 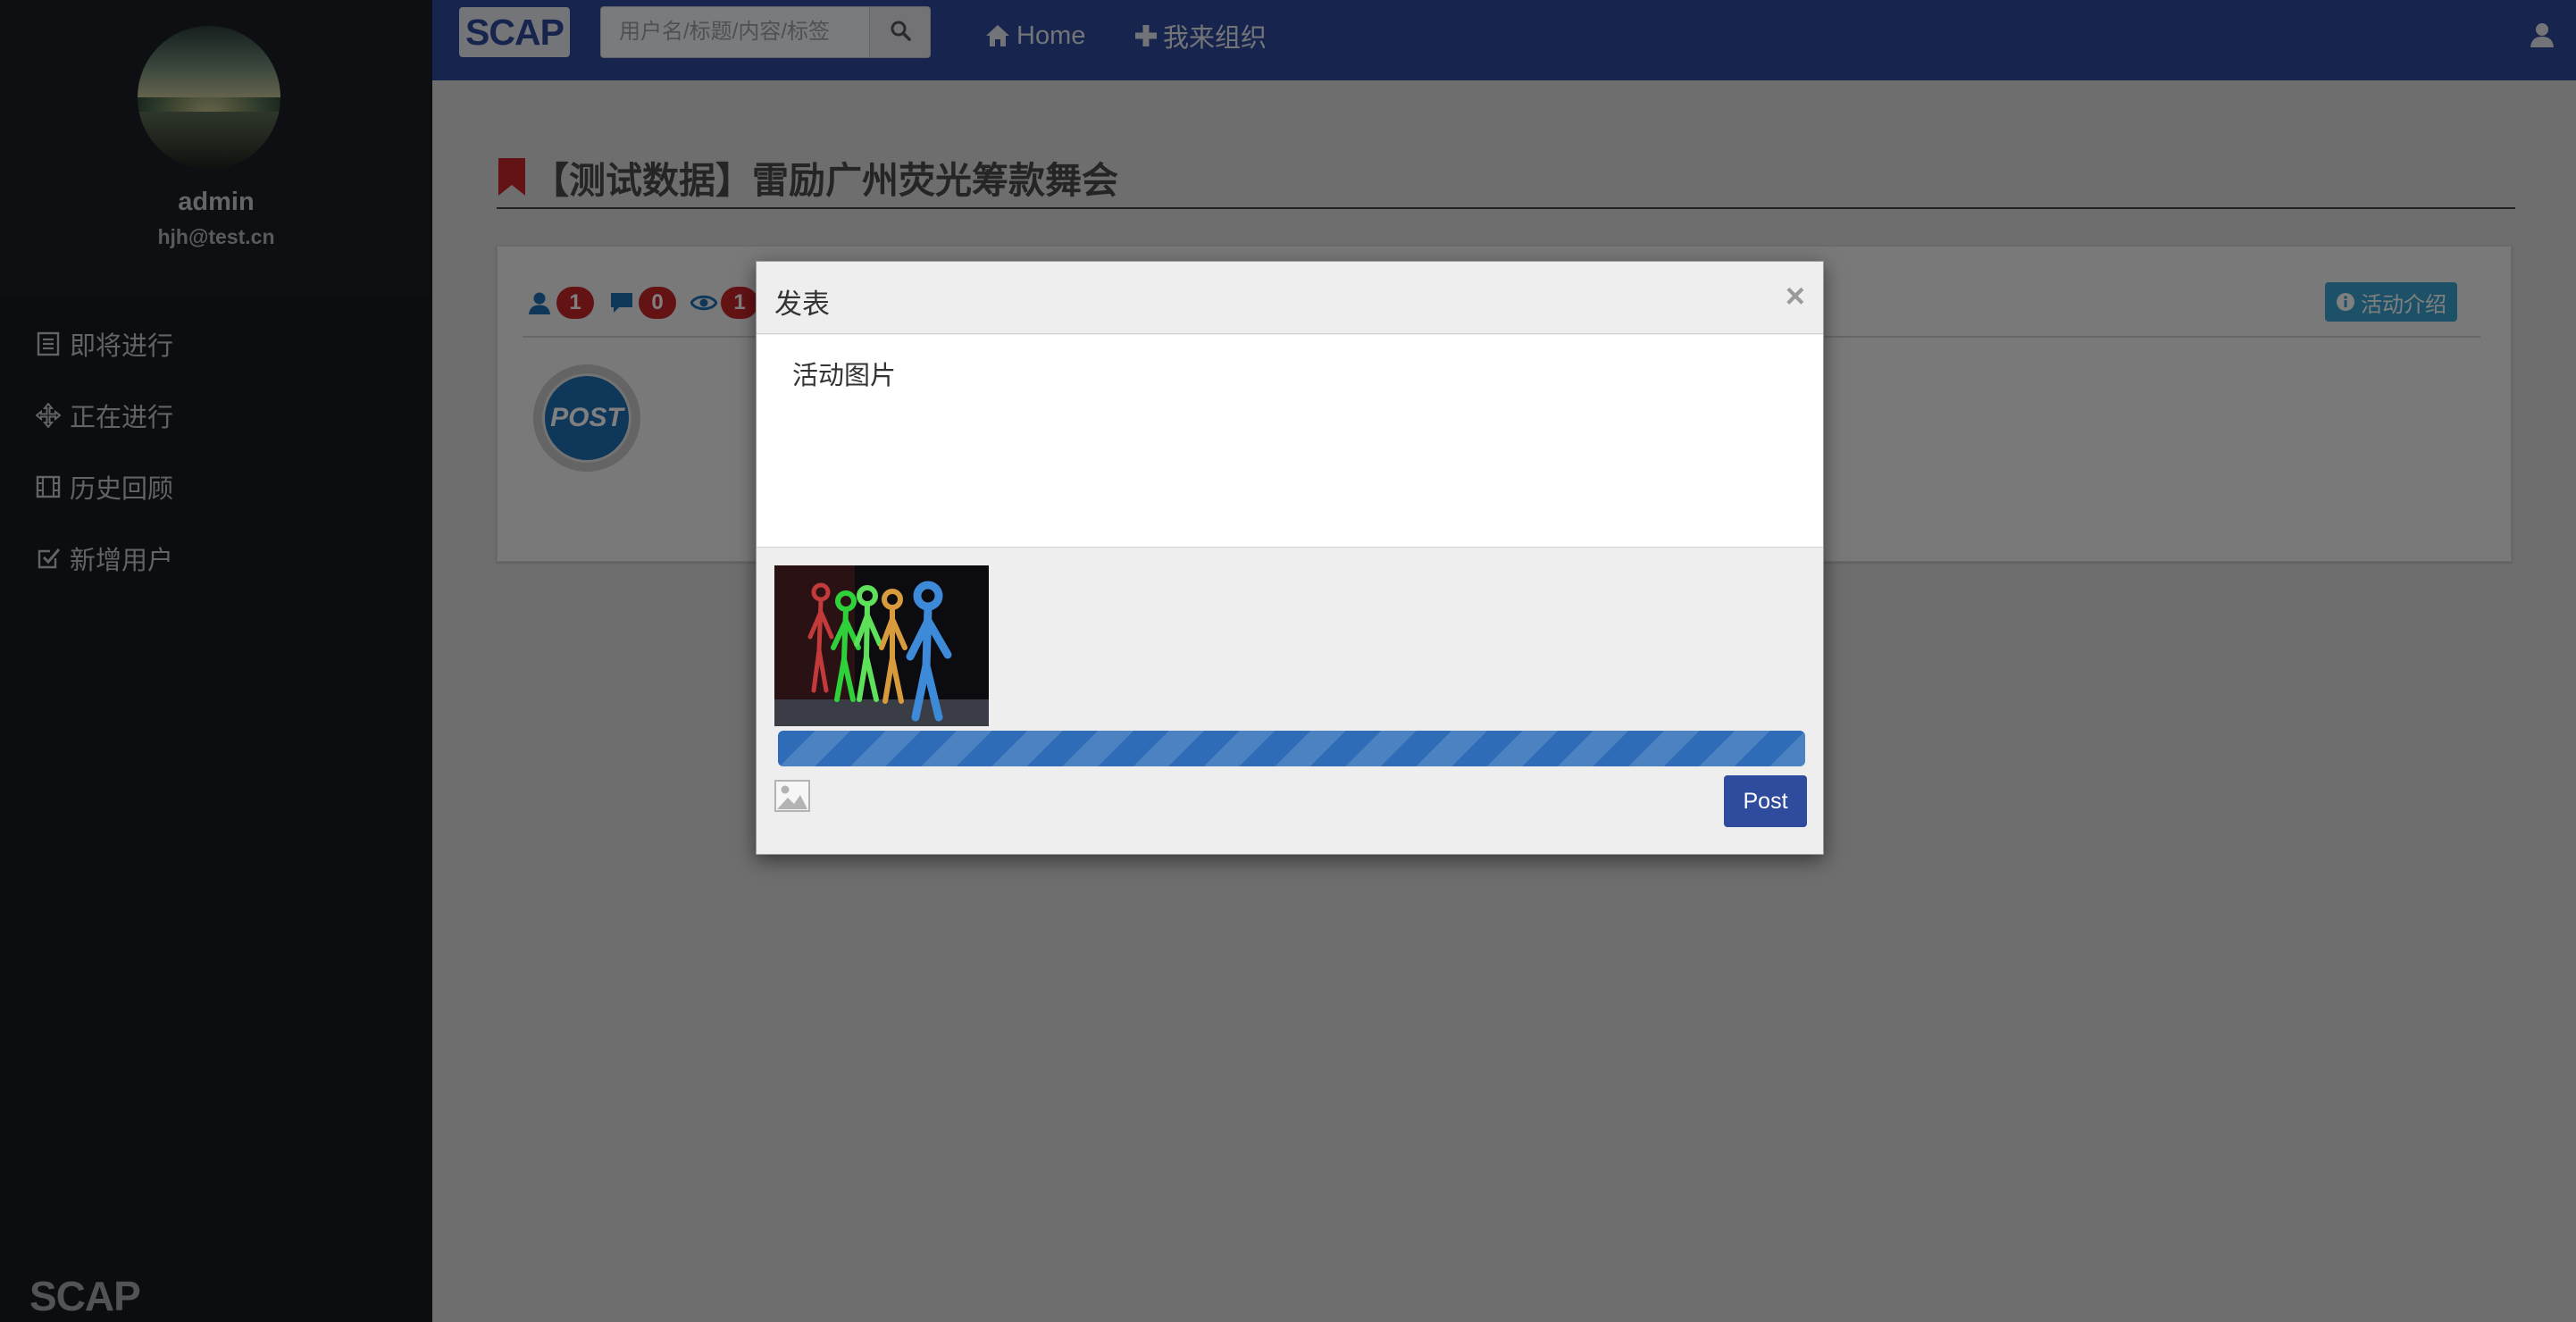 What do you see at coordinates (792, 796) in the screenshot?
I see `image-upload-icon` at bounding box center [792, 796].